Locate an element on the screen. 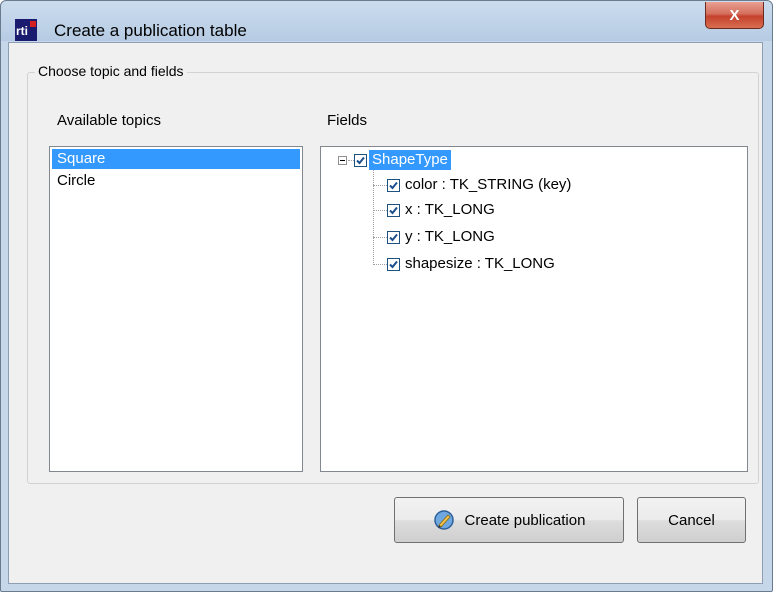 The height and width of the screenshot is (594, 775). title-bar: rti Create a publication table X is located at coordinates (386, 21).